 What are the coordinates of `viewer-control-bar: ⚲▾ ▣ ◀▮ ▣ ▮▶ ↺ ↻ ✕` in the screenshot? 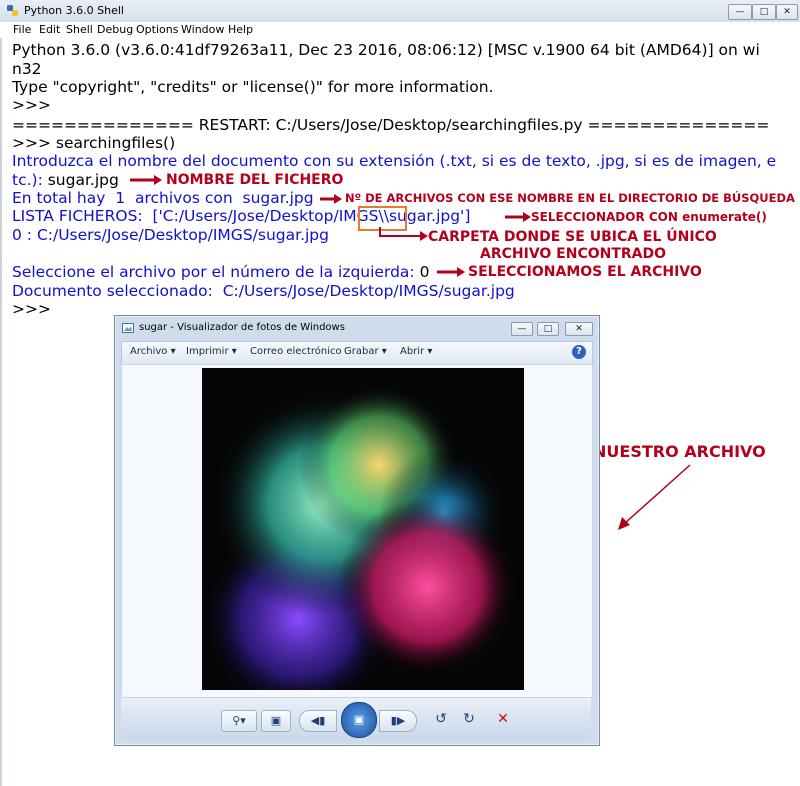 It's located at (356, 719).